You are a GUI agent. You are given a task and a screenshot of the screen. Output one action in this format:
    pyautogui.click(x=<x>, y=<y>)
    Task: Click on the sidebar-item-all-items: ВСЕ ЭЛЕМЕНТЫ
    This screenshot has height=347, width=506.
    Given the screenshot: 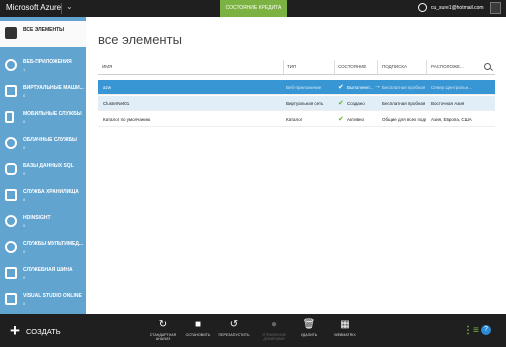 What is the action you would take?
    pyautogui.click(x=43, y=34)
    